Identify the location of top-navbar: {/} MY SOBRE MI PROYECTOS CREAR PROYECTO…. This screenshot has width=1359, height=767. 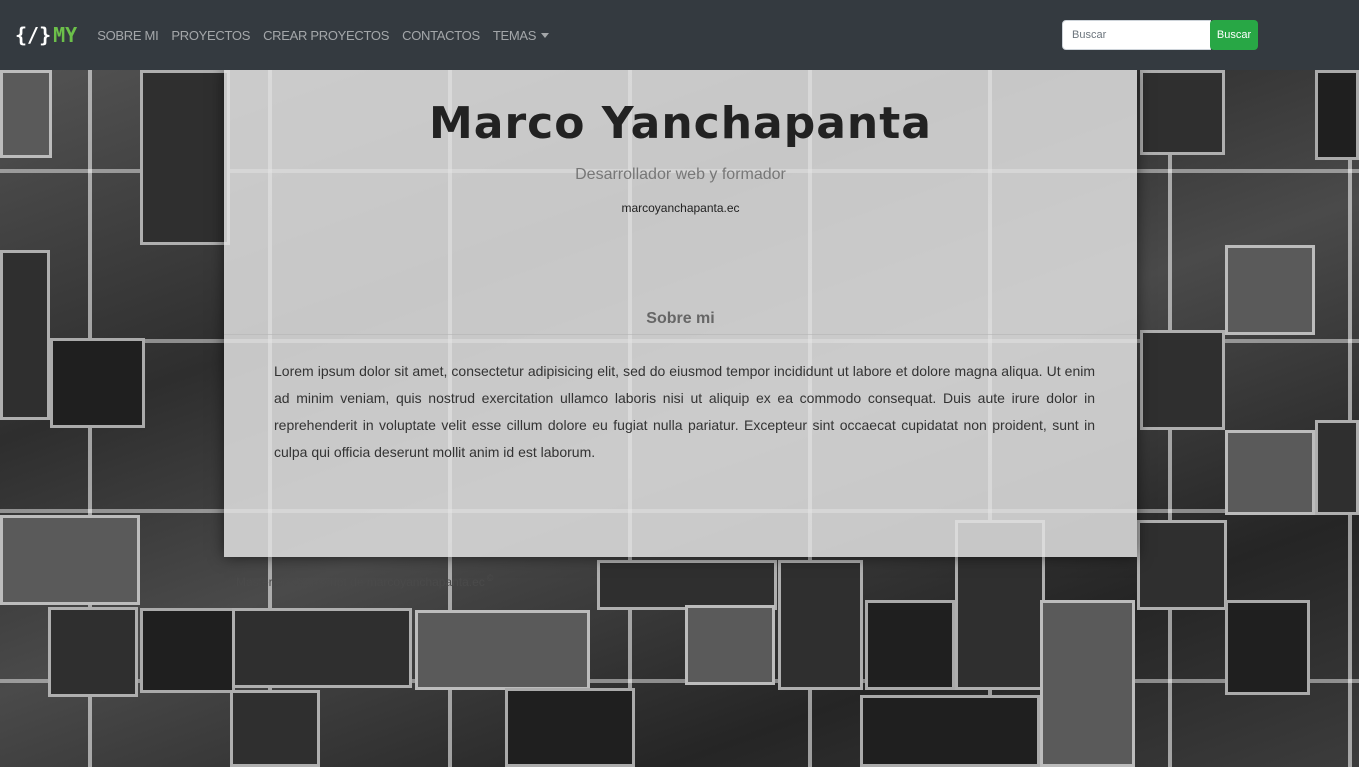
(679, 35).